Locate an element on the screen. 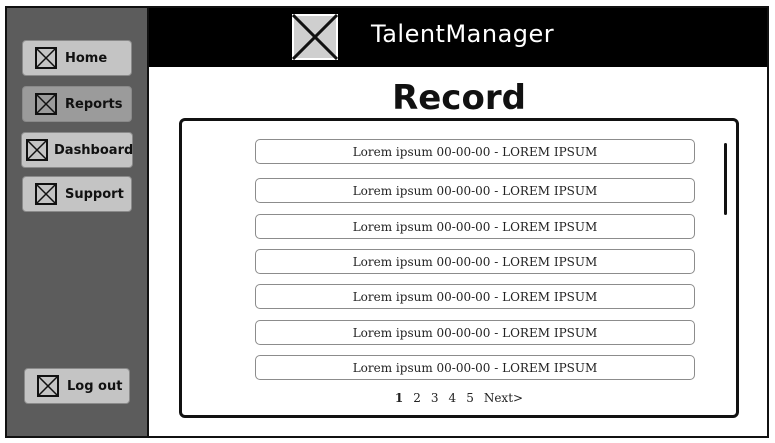  pagination: 1 2 3 4 5 Next> is located at coordinates (459, 398).